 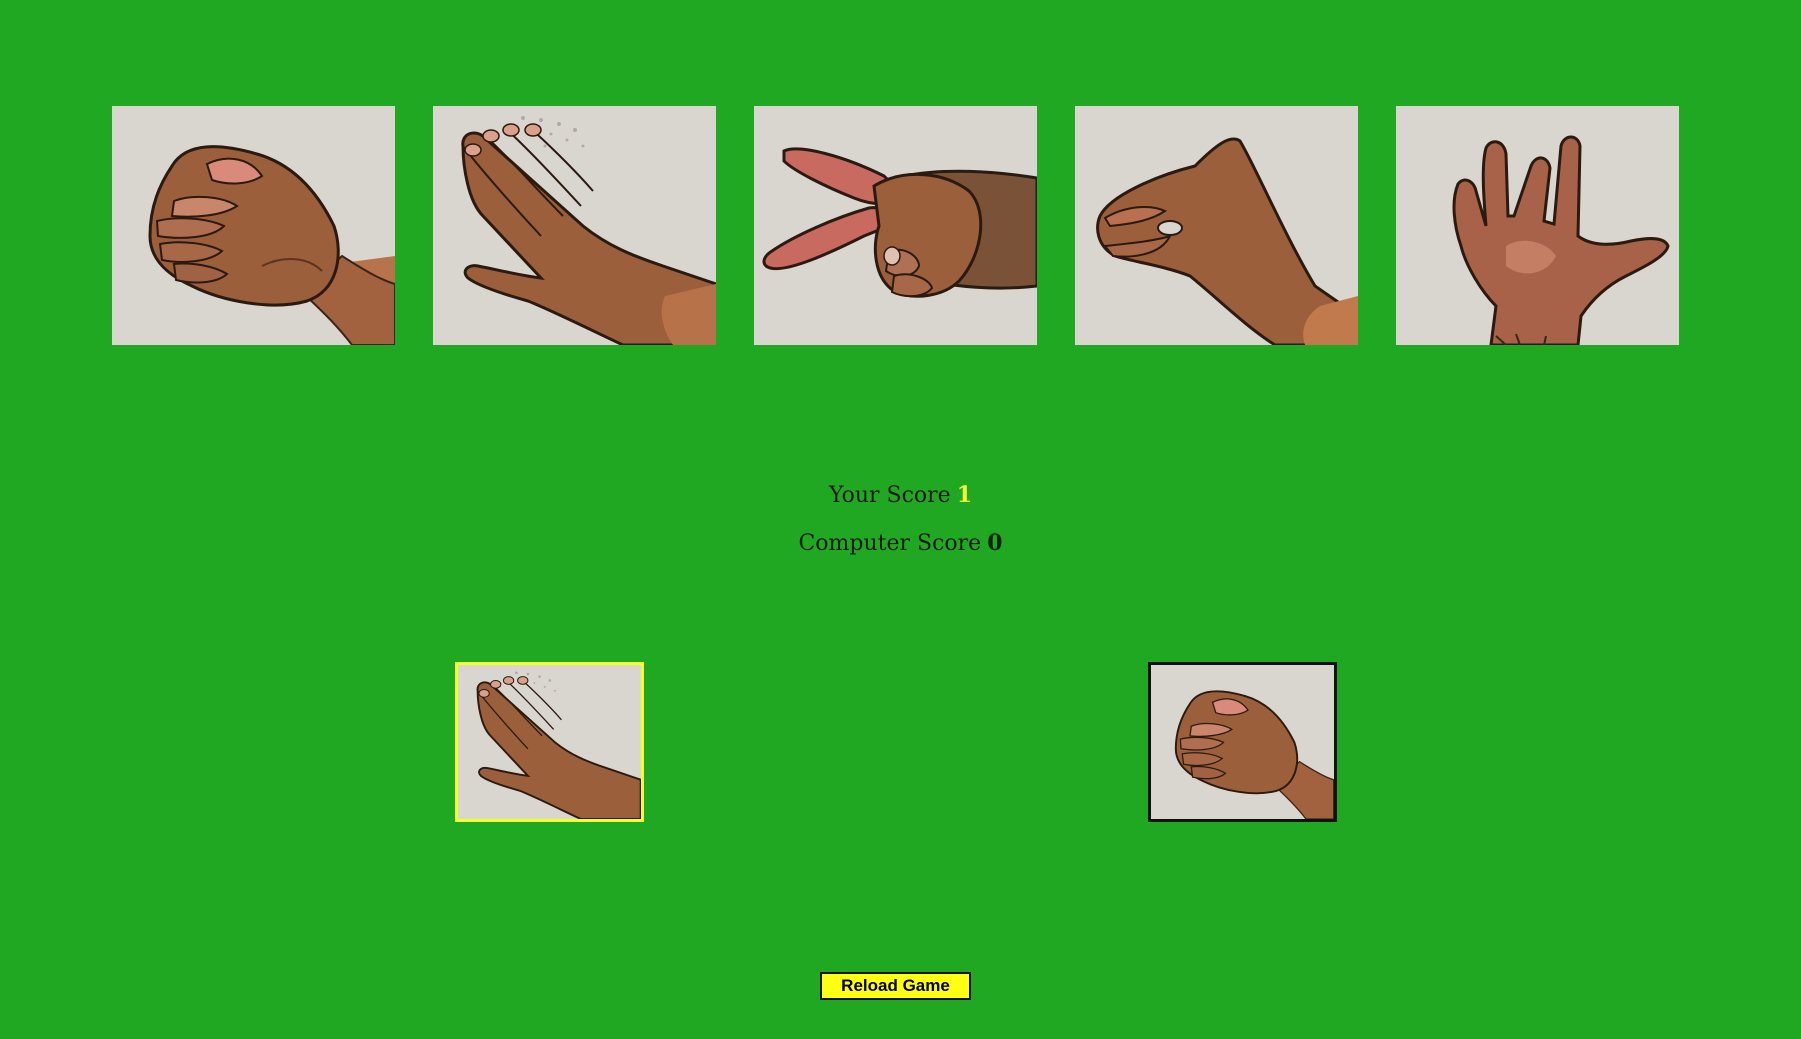 I want to click on choice-spock, so click(x=1537, y=225).